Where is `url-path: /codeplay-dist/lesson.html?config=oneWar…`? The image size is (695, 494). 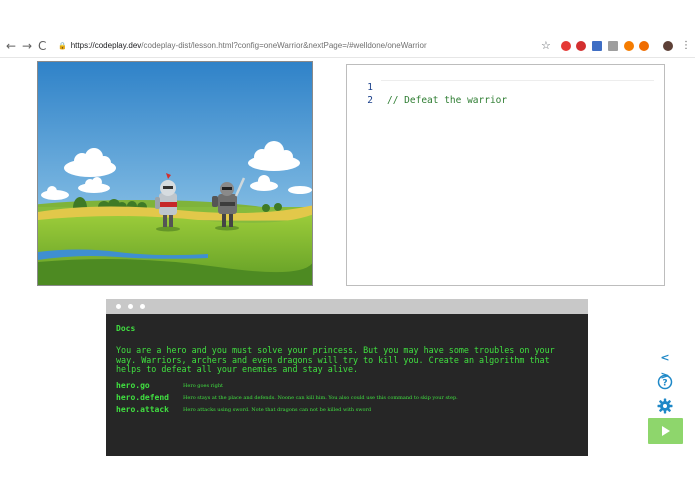
url-path: /codeplay-dist/lesson.html?config=oneWar… is located at coordinates (284, 45).